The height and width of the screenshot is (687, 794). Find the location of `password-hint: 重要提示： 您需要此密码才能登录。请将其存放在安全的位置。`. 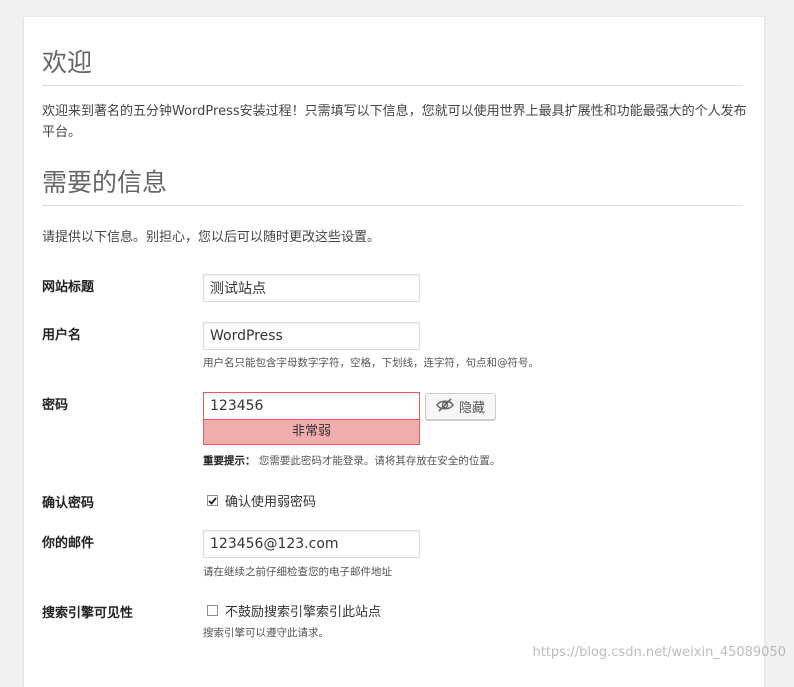

password-hint: 重要提示： 您需要此密码才能登录。请将其存放在安全的位置。 is located at coordinates (351, 460).